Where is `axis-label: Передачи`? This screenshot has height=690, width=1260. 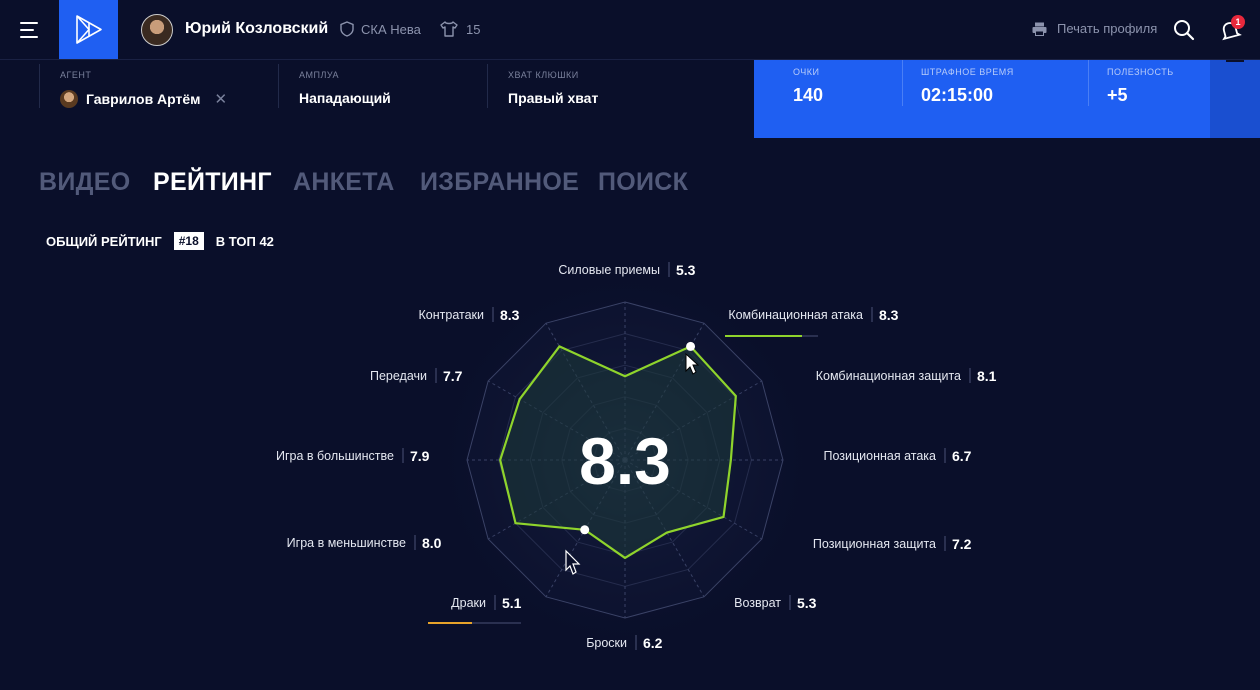
axis-label: Передачи is located at coordinates (398, 376).